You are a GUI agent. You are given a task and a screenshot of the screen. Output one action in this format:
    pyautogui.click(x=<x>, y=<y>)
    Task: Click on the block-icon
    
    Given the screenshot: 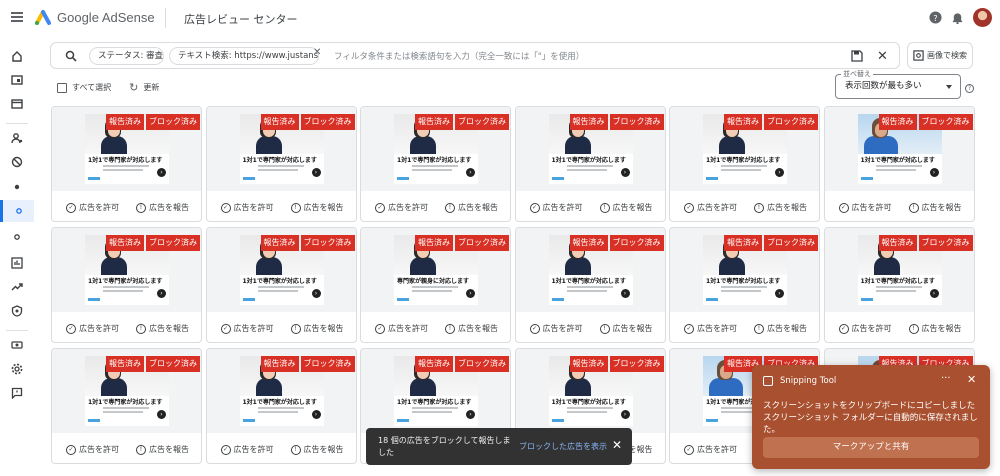 What is the action you would take?
    pyautogui.click(x=17, y=162)
    